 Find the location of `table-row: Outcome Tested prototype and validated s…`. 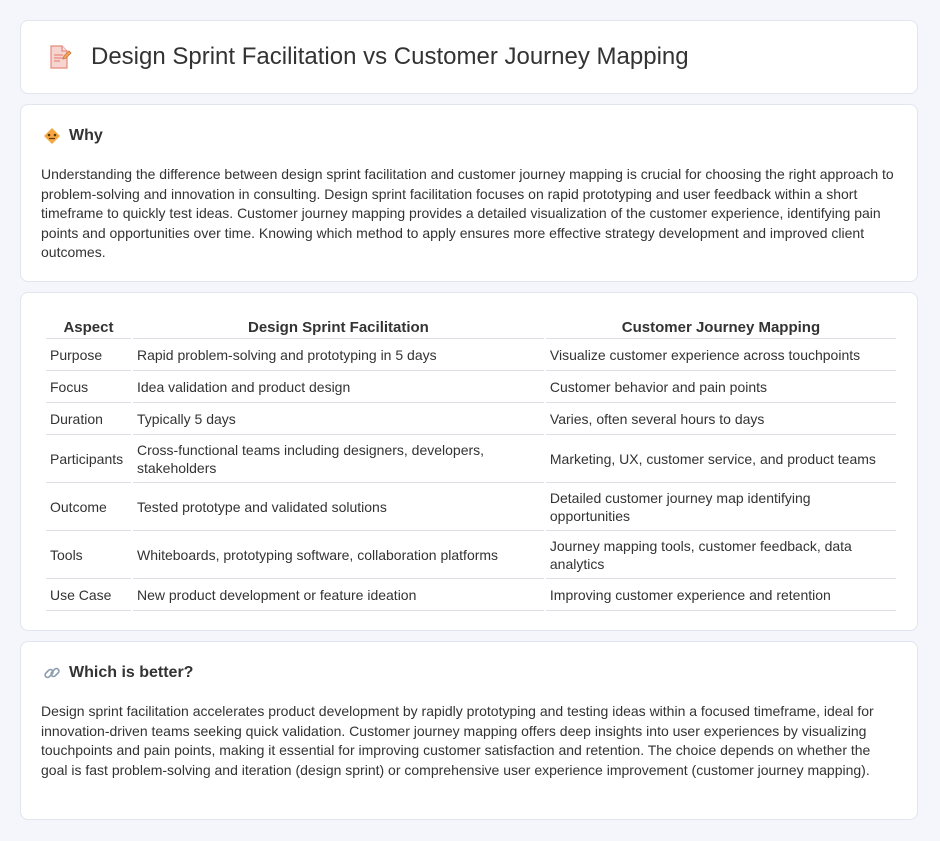

table-row: Outcome Tested prototype and validated s… is located at coordinates (471, 508).